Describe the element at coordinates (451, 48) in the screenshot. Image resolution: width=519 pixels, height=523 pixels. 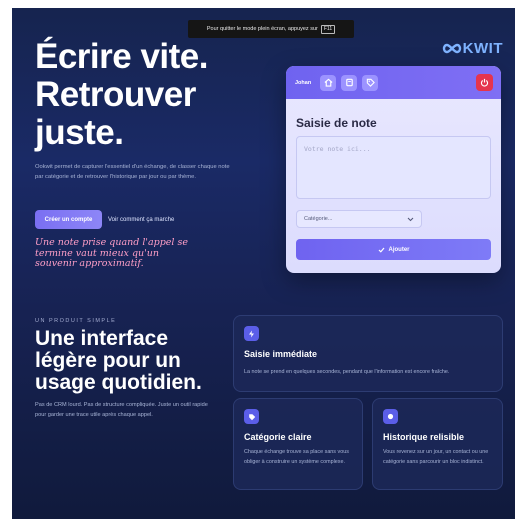
I see `infinity-icon` at that location.